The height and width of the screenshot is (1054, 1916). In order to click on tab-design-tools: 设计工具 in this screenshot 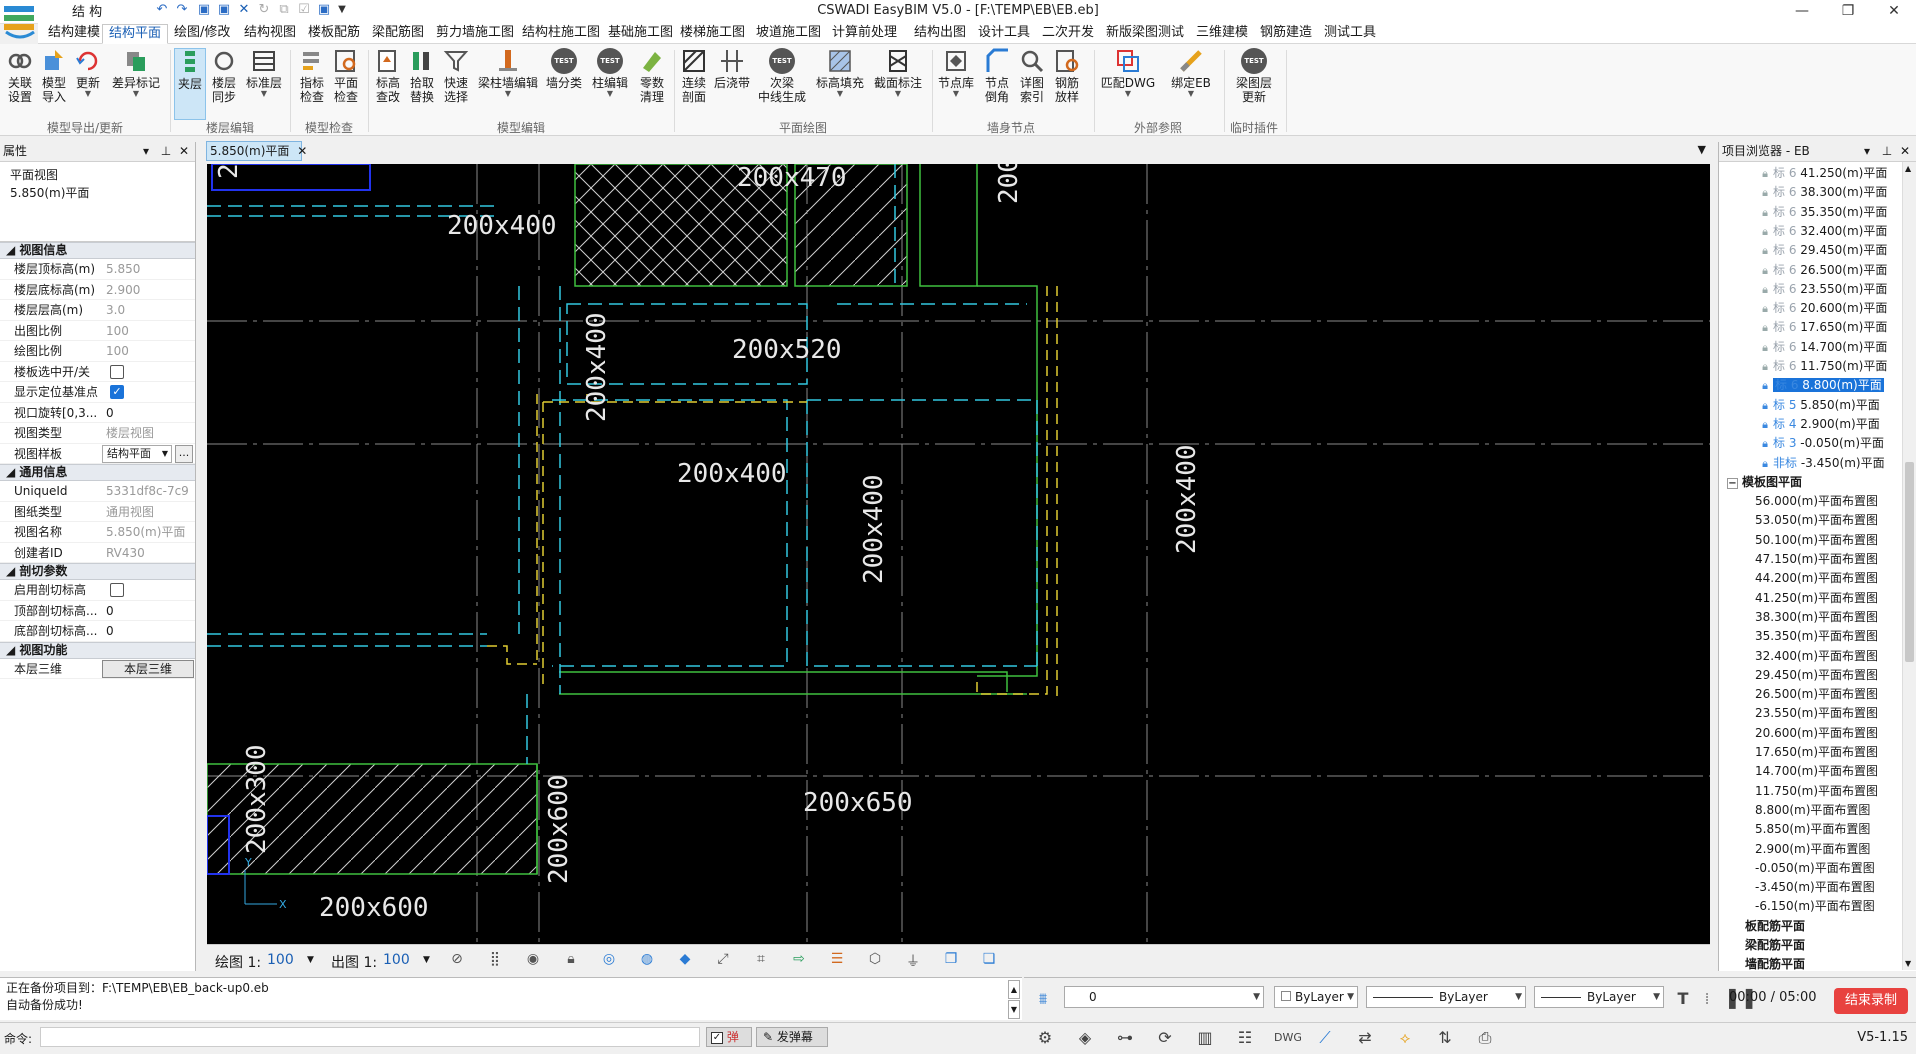, I will do `click(1004, 34)`.